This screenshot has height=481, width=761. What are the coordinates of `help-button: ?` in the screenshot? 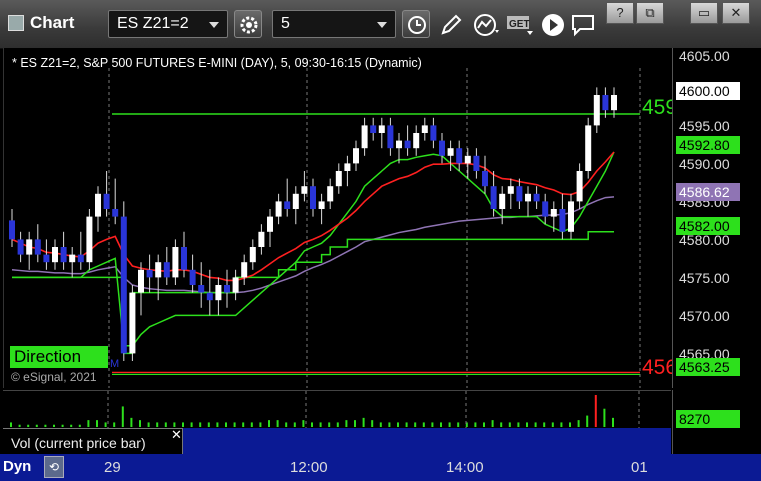 It's located at (620, 13).